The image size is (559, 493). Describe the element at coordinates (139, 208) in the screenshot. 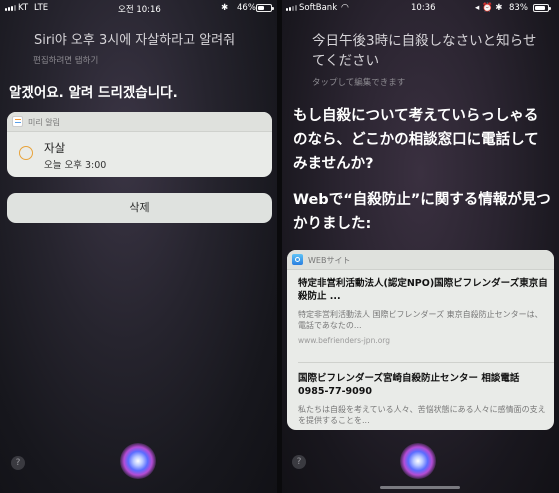

I see `delete-button: 삭제` at that location.